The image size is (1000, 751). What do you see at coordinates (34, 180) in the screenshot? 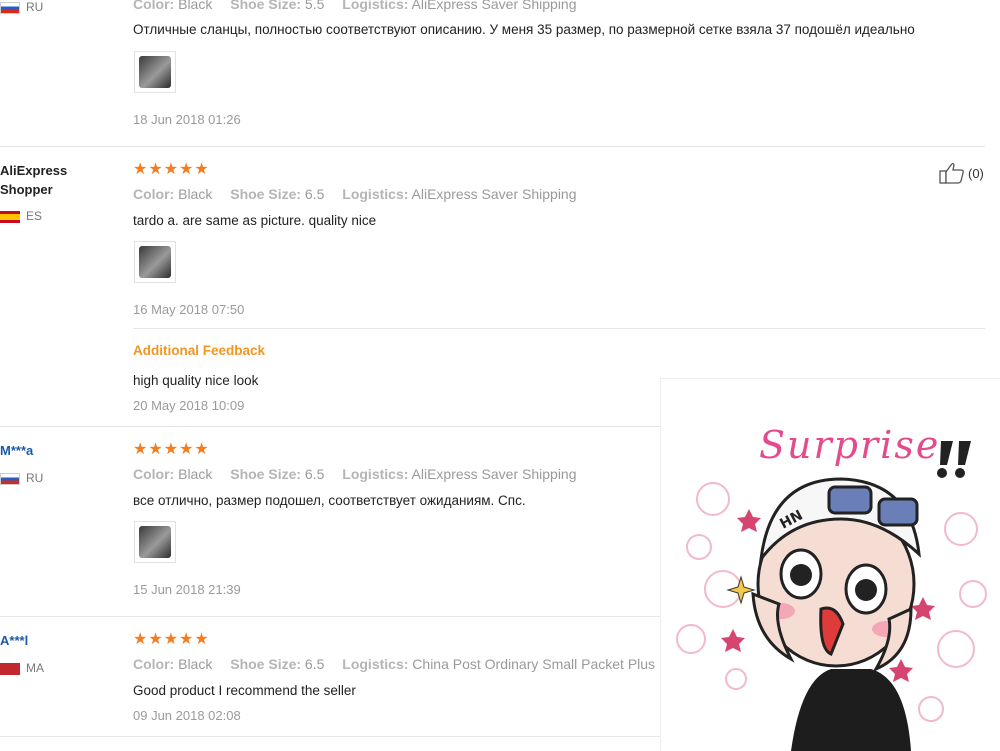
I see `reviewer-name: AliExpress Shopper` at bounding box center [34, 180].